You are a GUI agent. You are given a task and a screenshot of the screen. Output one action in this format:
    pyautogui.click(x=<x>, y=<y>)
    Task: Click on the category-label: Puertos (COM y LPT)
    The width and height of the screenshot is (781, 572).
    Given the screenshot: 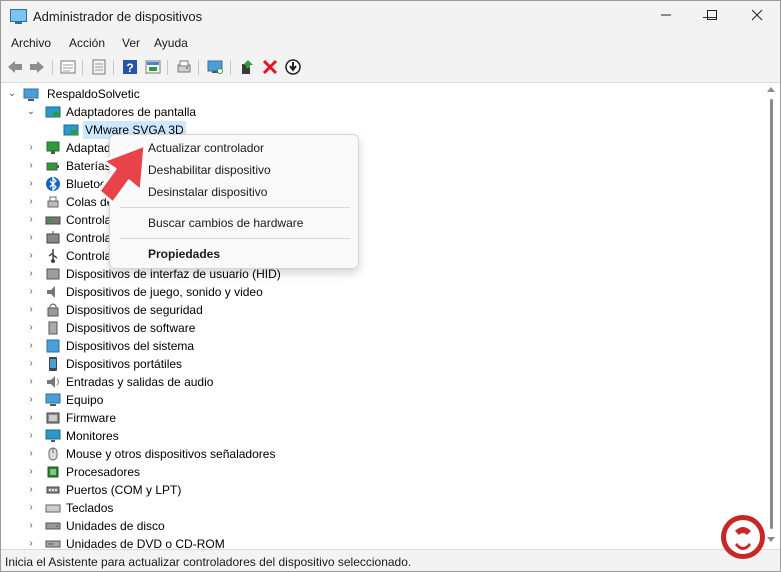 What is the action you would take?
    pyautogui.click(x=124, y=490)
    